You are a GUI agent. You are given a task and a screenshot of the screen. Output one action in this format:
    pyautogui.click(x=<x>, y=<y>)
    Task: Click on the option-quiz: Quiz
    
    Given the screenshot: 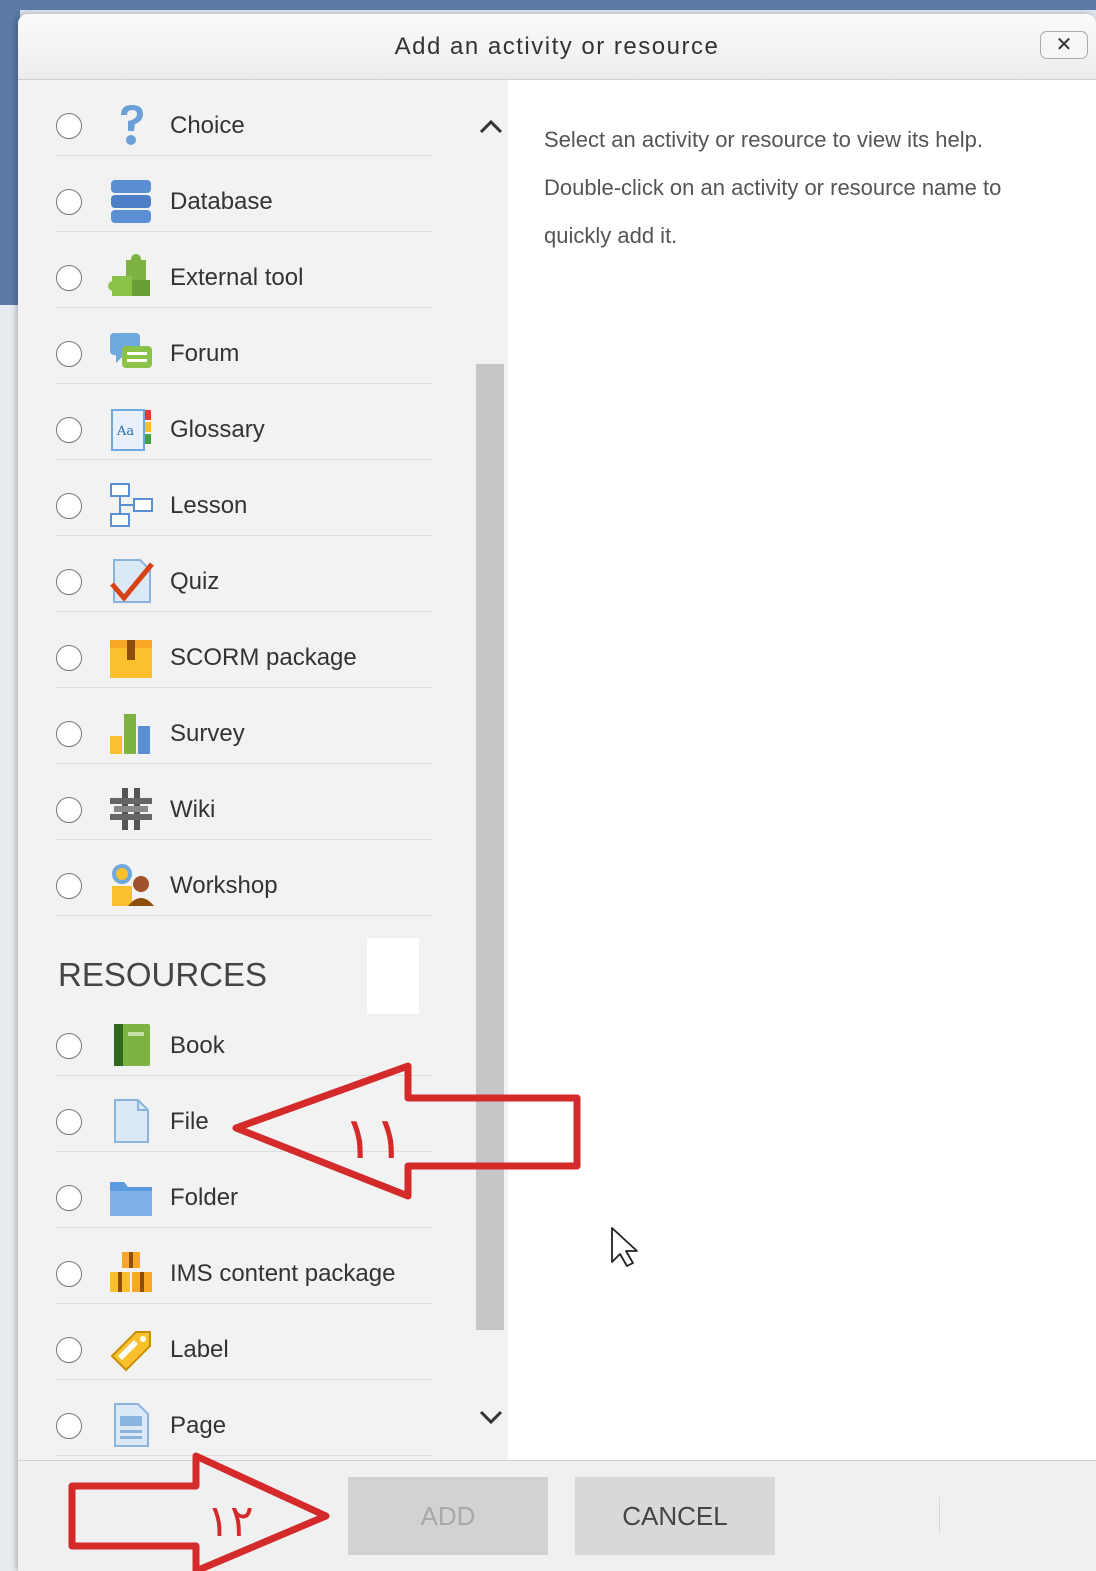 What is the action you would take?
    pyautogui.click(x=244, y=574)
    